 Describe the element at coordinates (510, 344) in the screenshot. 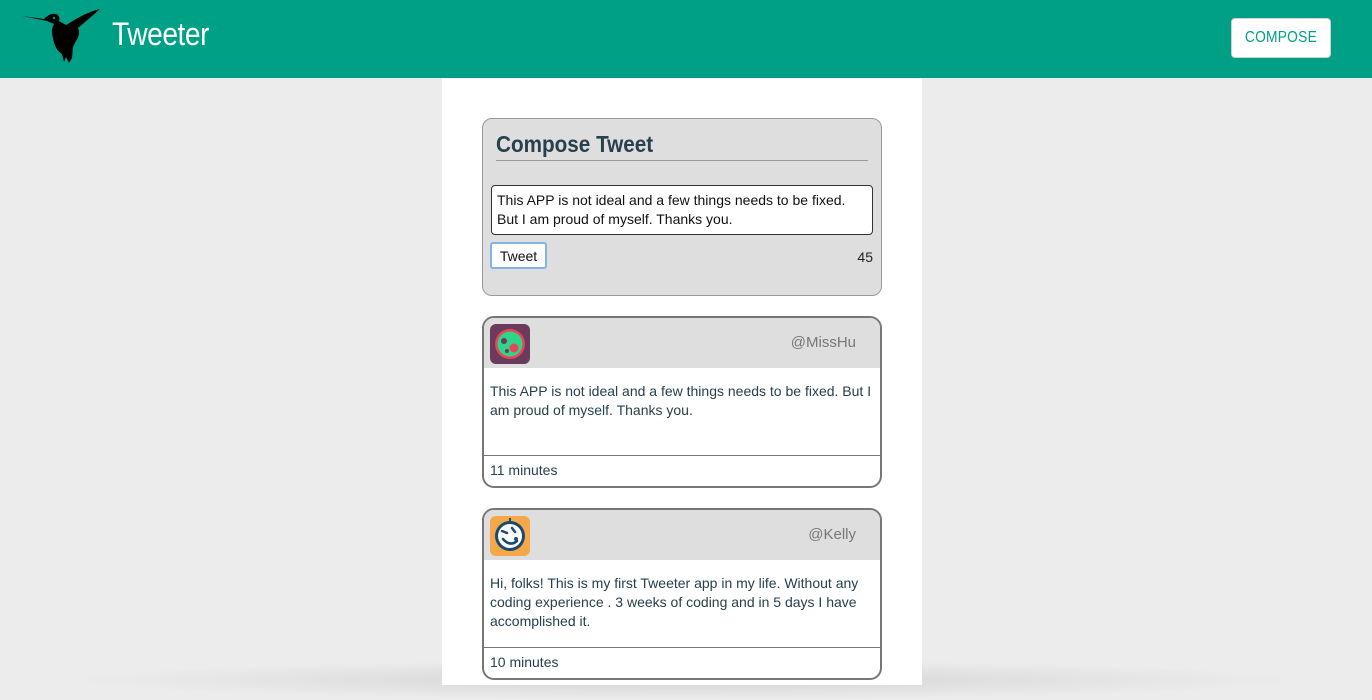

I see `green-face-avatar-icon` at that location.